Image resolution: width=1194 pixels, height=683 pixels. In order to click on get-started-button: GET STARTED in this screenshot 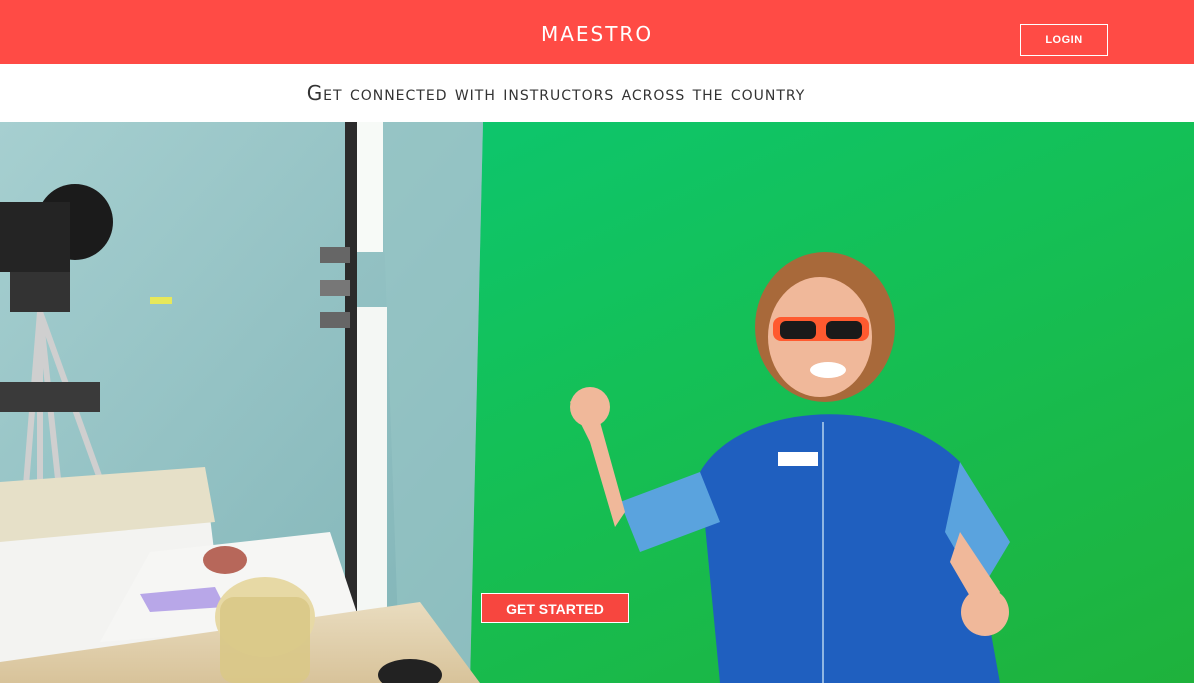, I will do `click(555, 608)`.